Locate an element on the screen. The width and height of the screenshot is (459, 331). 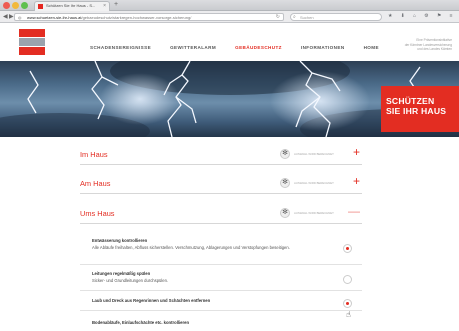
header-note-line: und des Landes Kärnten is located at coordinates (434, 49).